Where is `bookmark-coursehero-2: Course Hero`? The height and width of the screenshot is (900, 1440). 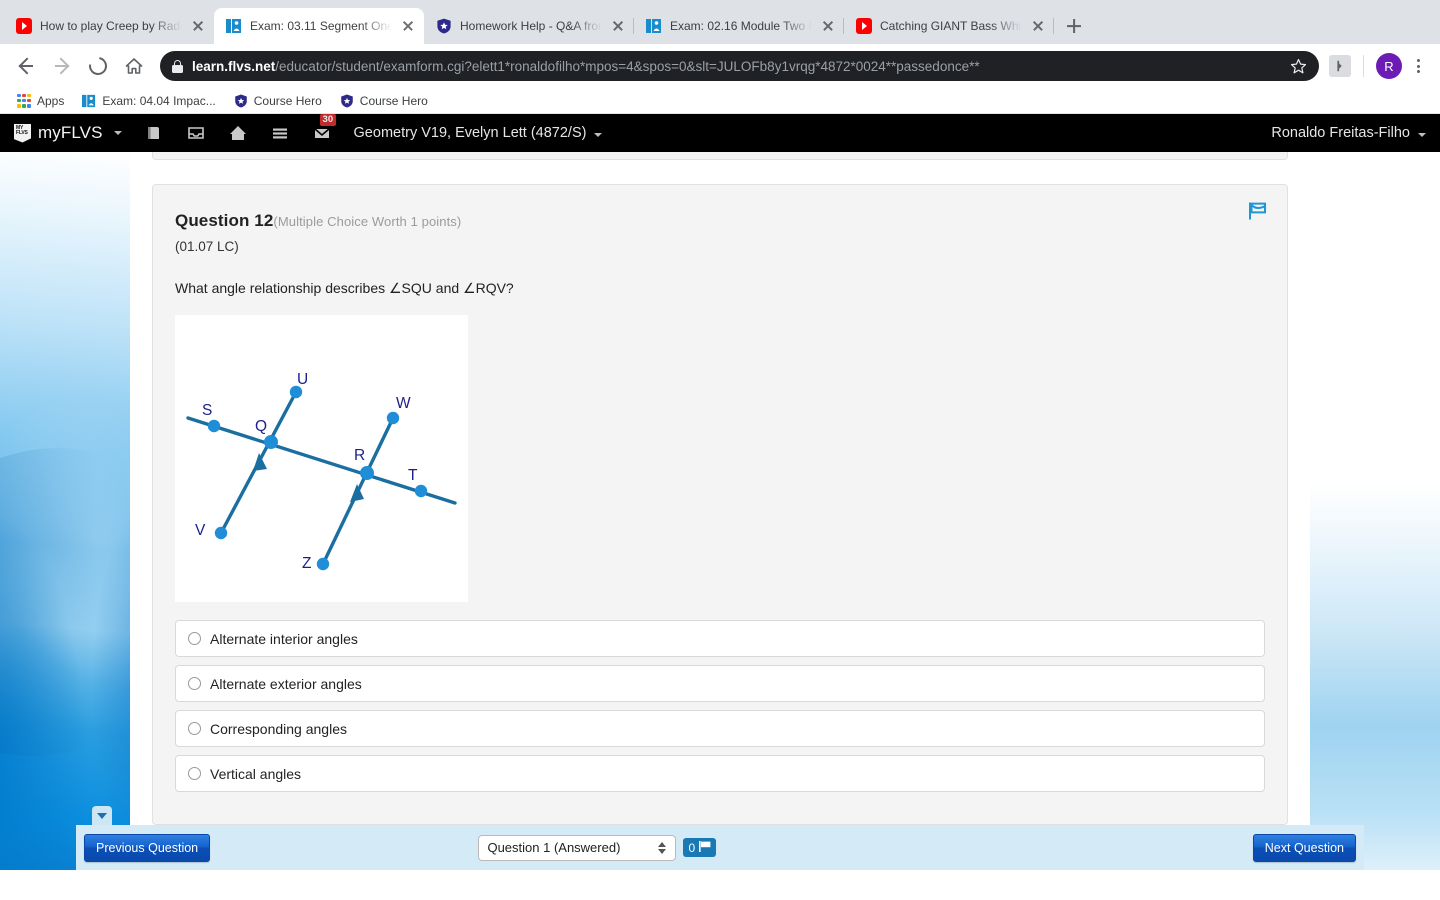
bookmark-coursehero-2: Course Hero is located at coordinates (384, 101).